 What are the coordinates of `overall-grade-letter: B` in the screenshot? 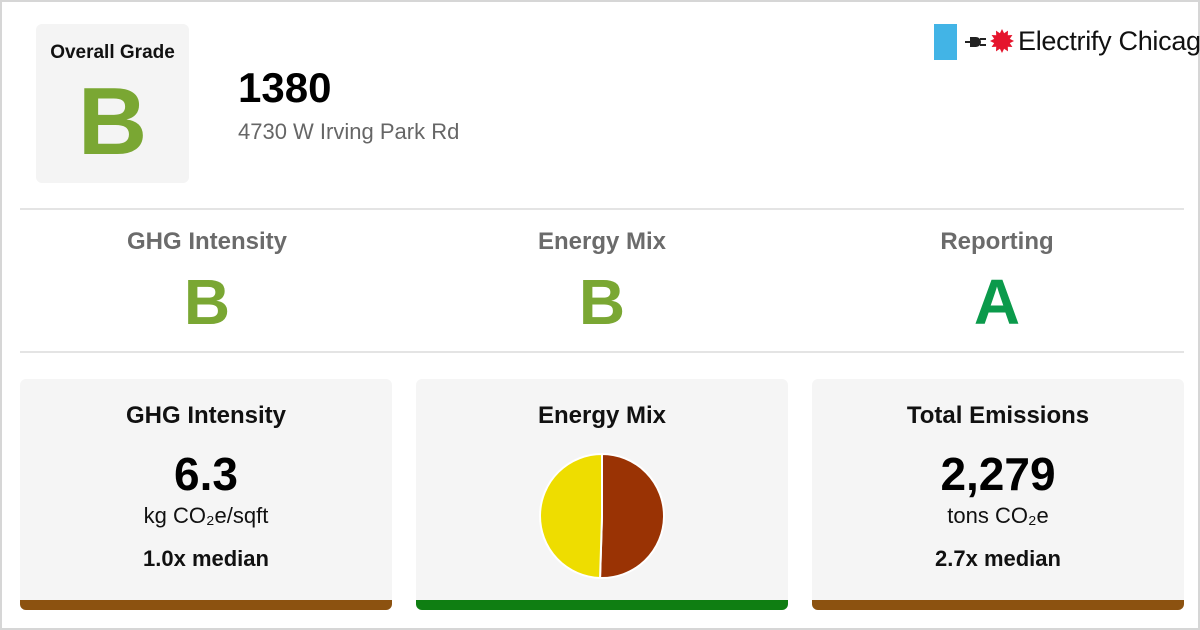 It's located at (112, 121).